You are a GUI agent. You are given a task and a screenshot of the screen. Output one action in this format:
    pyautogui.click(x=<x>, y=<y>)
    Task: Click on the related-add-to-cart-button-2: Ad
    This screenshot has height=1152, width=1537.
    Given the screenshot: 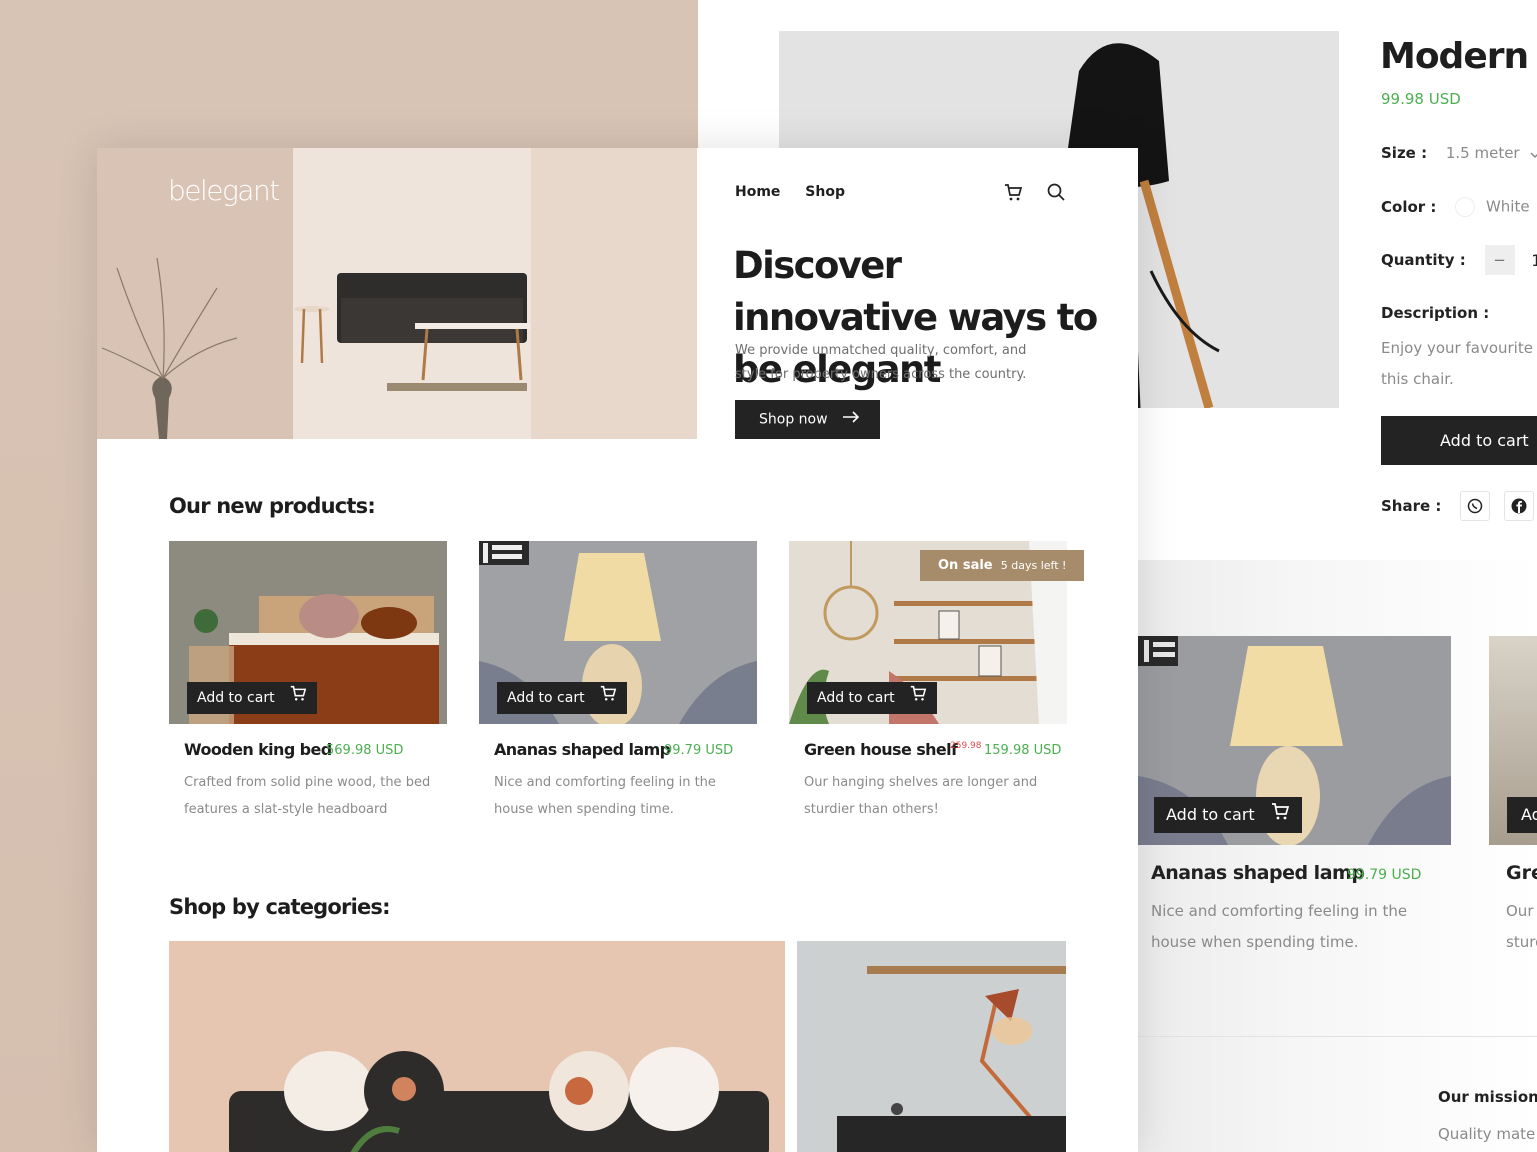 What is the action you would take?
    pyautogui.click(x=1522, y=815)
    